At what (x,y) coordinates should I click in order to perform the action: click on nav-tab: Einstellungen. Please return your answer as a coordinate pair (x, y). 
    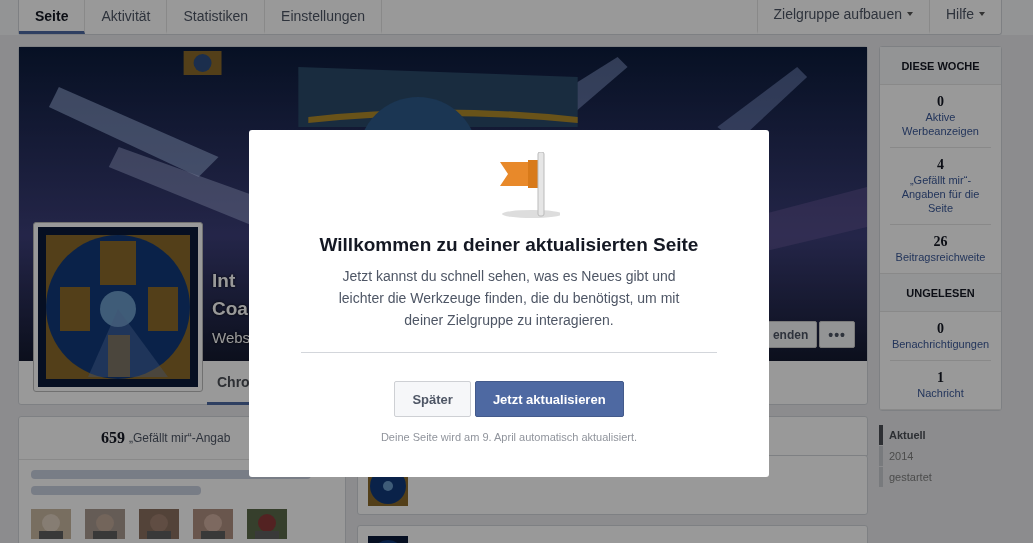
    Looking at the image, I should click on (324, 17).